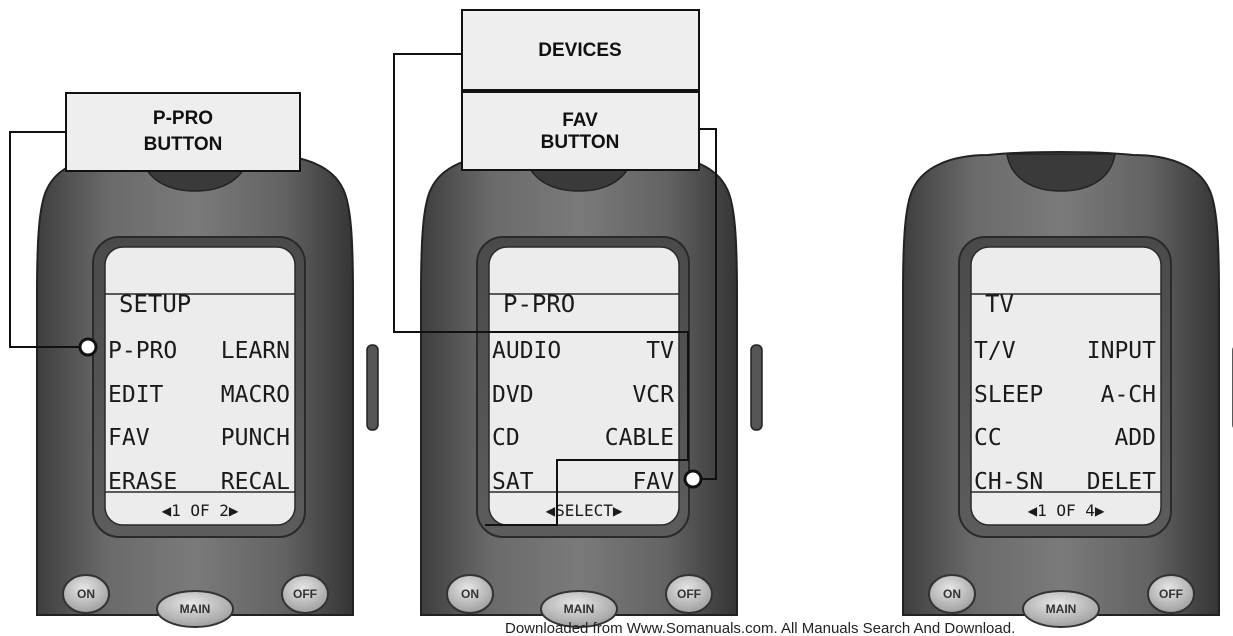 The width and height of the screenshot is (1233, 636). I want to click on p-pro-marker, so click(88, 347).